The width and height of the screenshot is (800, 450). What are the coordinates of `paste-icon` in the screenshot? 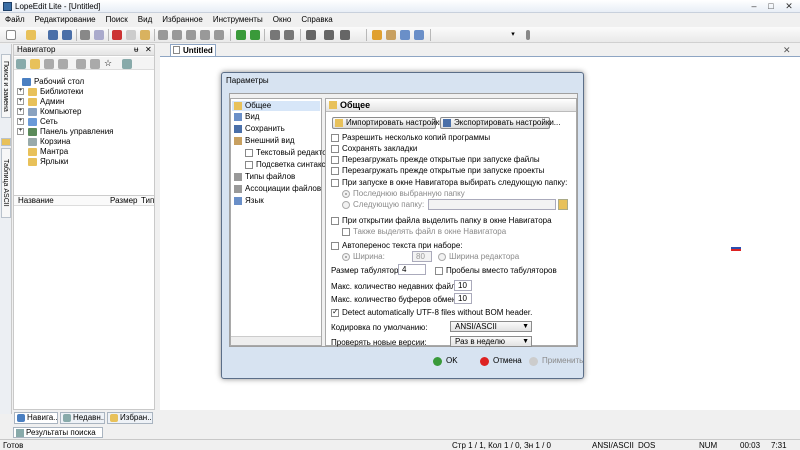 It's located at (145, 35).